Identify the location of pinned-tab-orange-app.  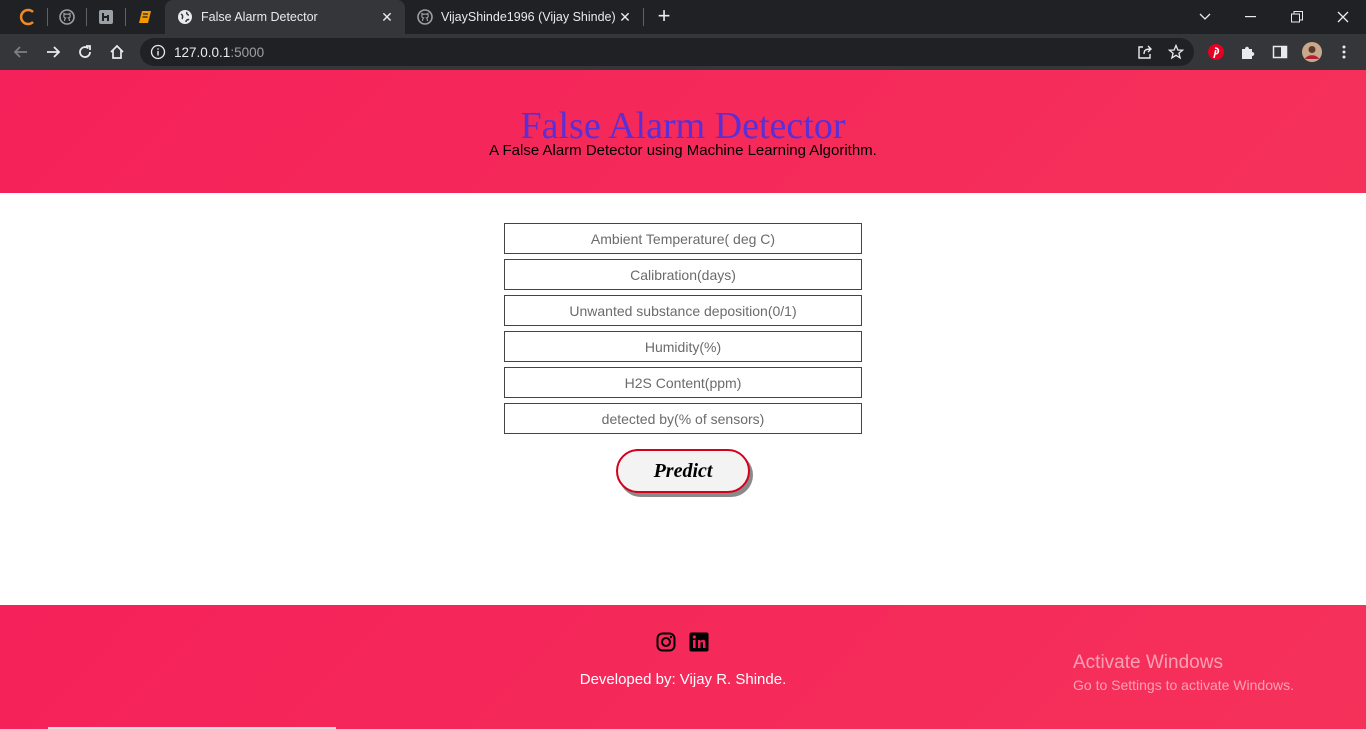
(28, 17).